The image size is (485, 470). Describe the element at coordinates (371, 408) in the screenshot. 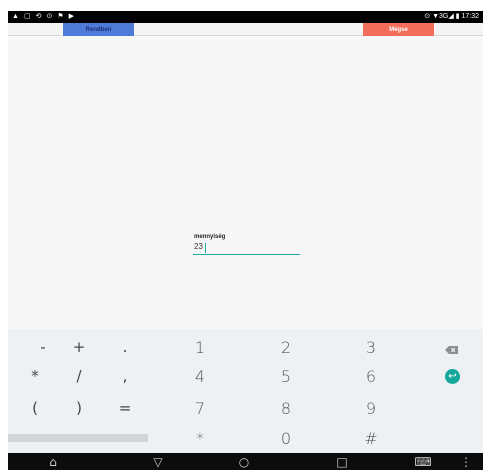

I see `key-9: 9` at that location.